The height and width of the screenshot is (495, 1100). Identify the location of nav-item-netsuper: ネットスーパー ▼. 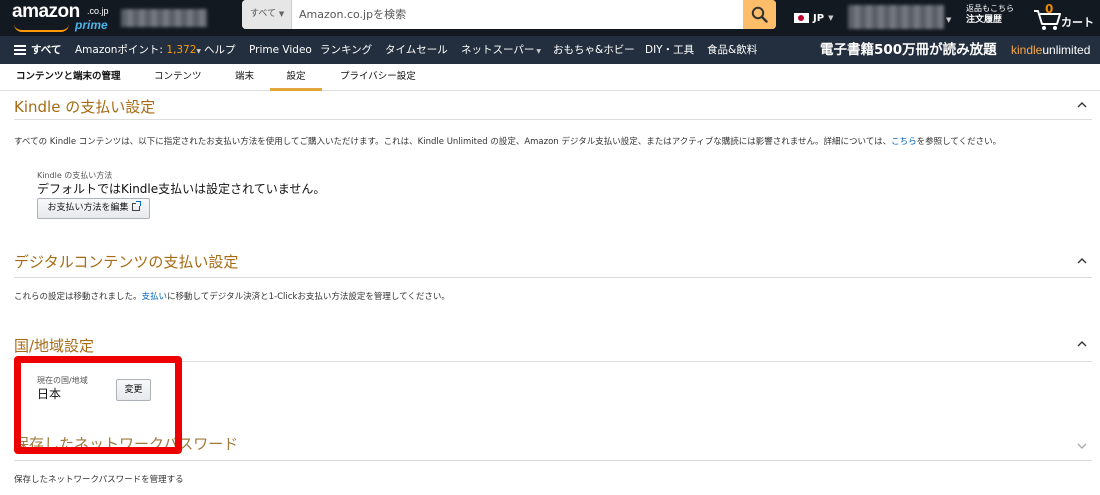
(501, 50).